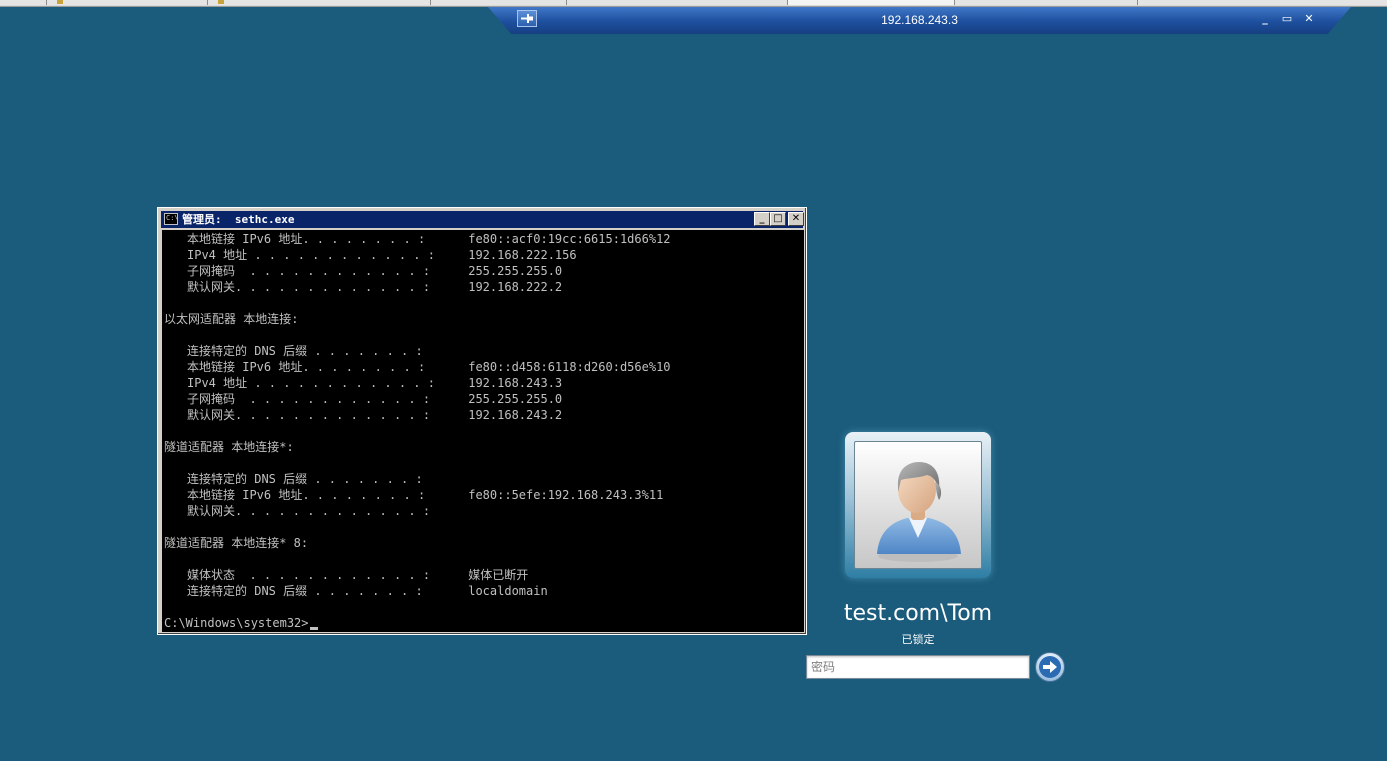 Image resolution: width=1387 pixels, height=761 pixels. I want to click on user-tile-frame, so click(918, 505).